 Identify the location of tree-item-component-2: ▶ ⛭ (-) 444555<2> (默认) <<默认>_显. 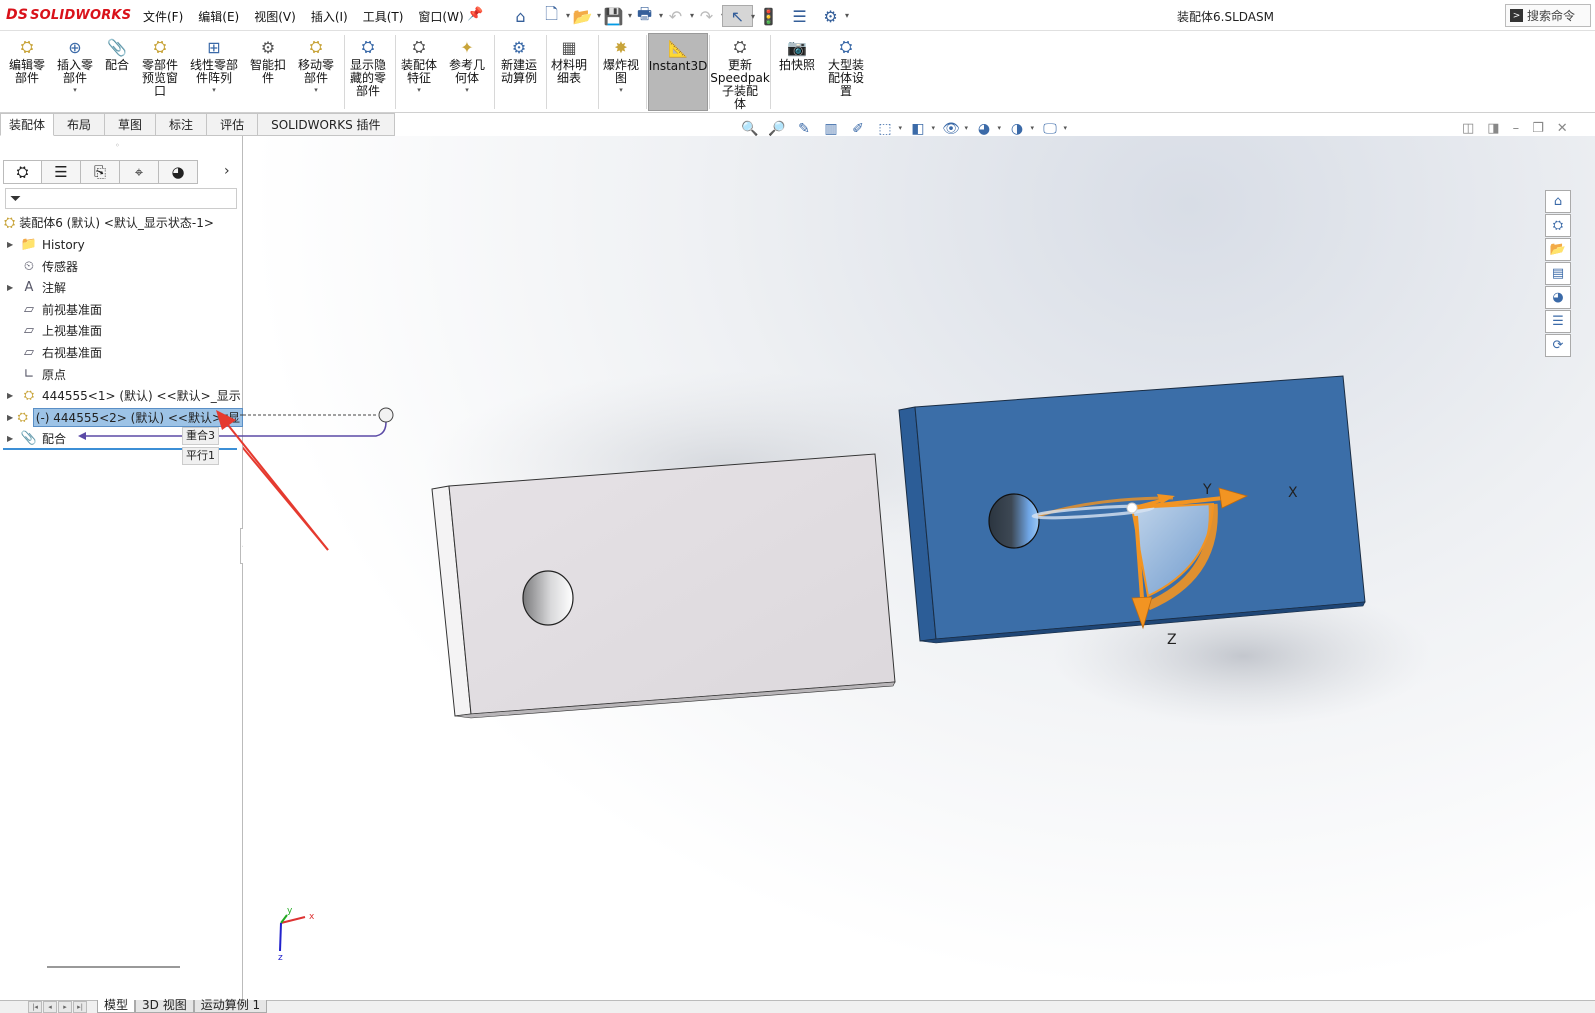
(121, 417).